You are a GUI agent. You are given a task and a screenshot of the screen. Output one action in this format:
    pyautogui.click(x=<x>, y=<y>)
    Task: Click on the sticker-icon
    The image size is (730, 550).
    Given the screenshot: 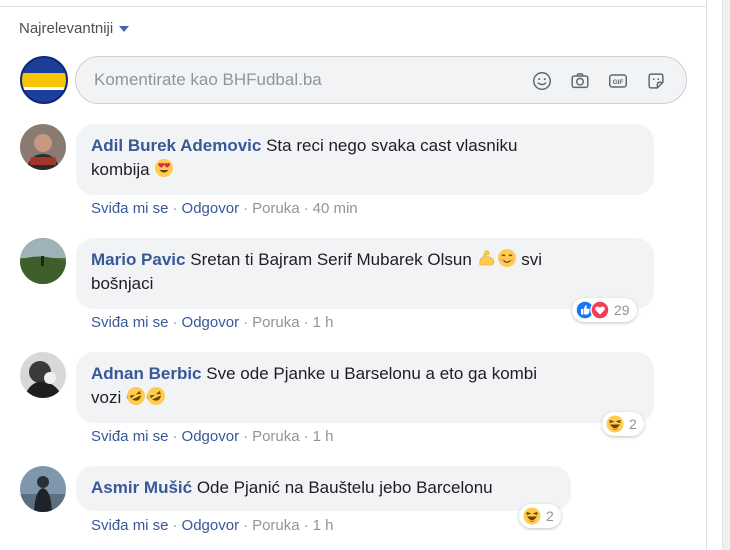 What is the action you would take?
    pyautogui.click(x=656, y=83)
    